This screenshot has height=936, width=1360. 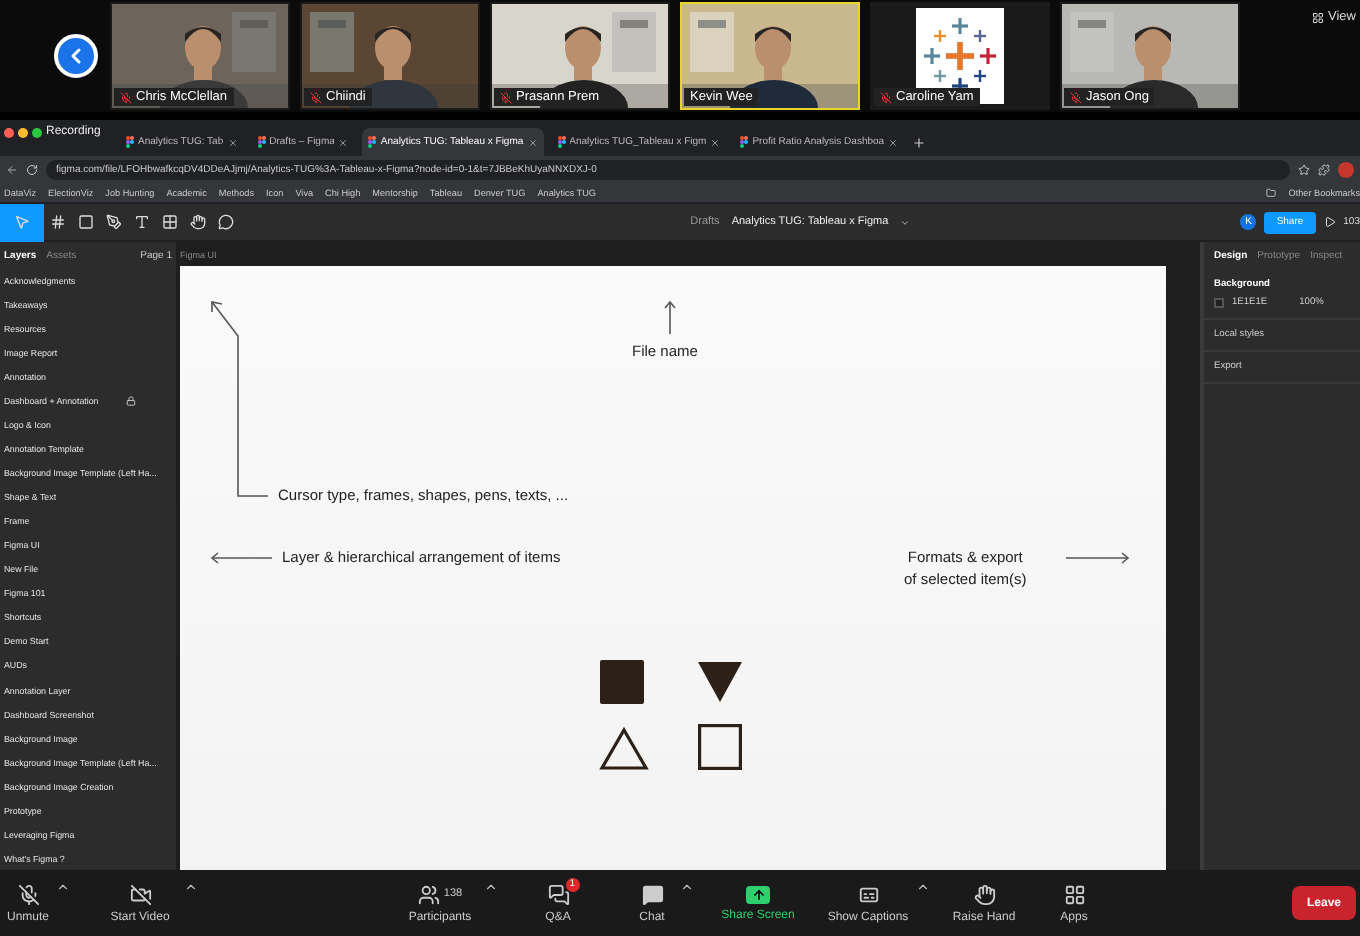 I want to click on video-off-icon, so click(x=140, y=894).